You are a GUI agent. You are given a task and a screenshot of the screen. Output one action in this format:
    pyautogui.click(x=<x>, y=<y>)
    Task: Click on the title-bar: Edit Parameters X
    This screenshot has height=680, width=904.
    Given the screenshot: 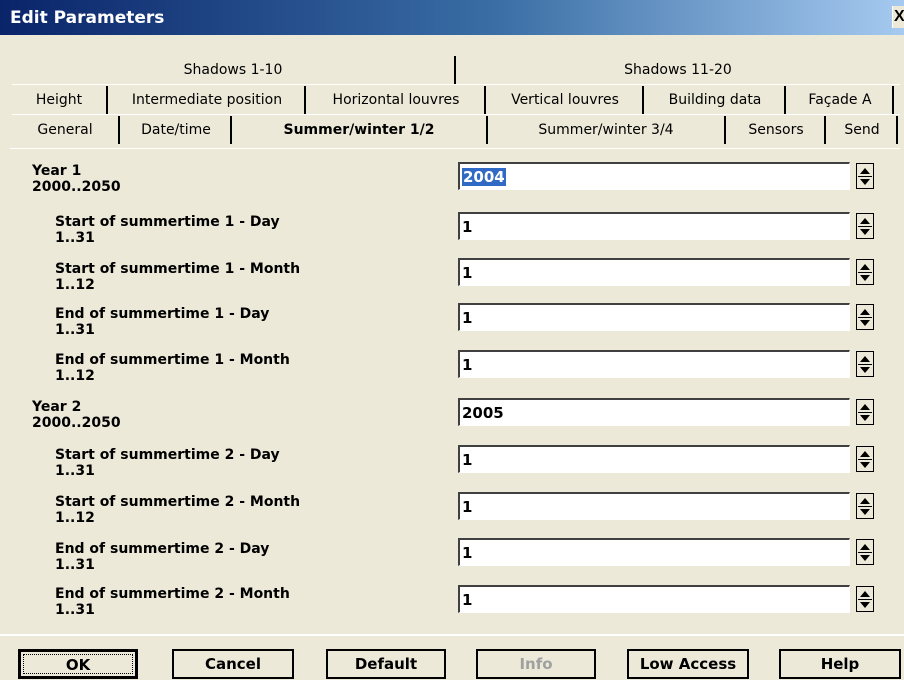 What is the action you would take?
    pyautogui.click(x=452, y=17)
    